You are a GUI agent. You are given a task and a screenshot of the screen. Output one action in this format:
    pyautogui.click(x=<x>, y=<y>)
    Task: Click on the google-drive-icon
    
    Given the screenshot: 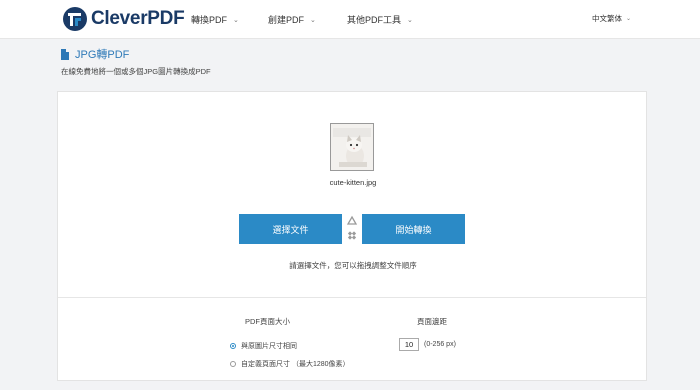 What is the action you would take?
    pyautogui.click(x=352, y=220)
    